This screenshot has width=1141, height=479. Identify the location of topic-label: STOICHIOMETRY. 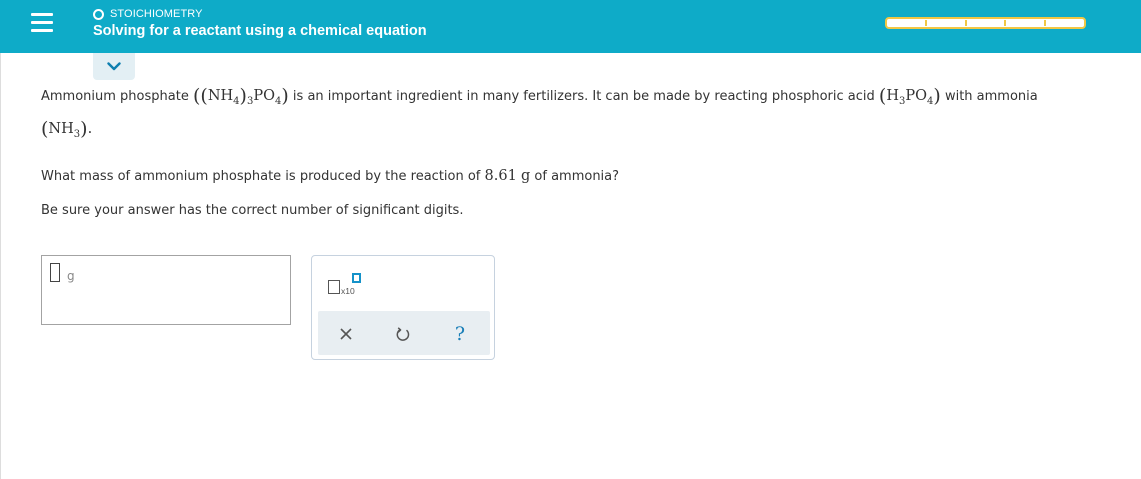
(156, 14).